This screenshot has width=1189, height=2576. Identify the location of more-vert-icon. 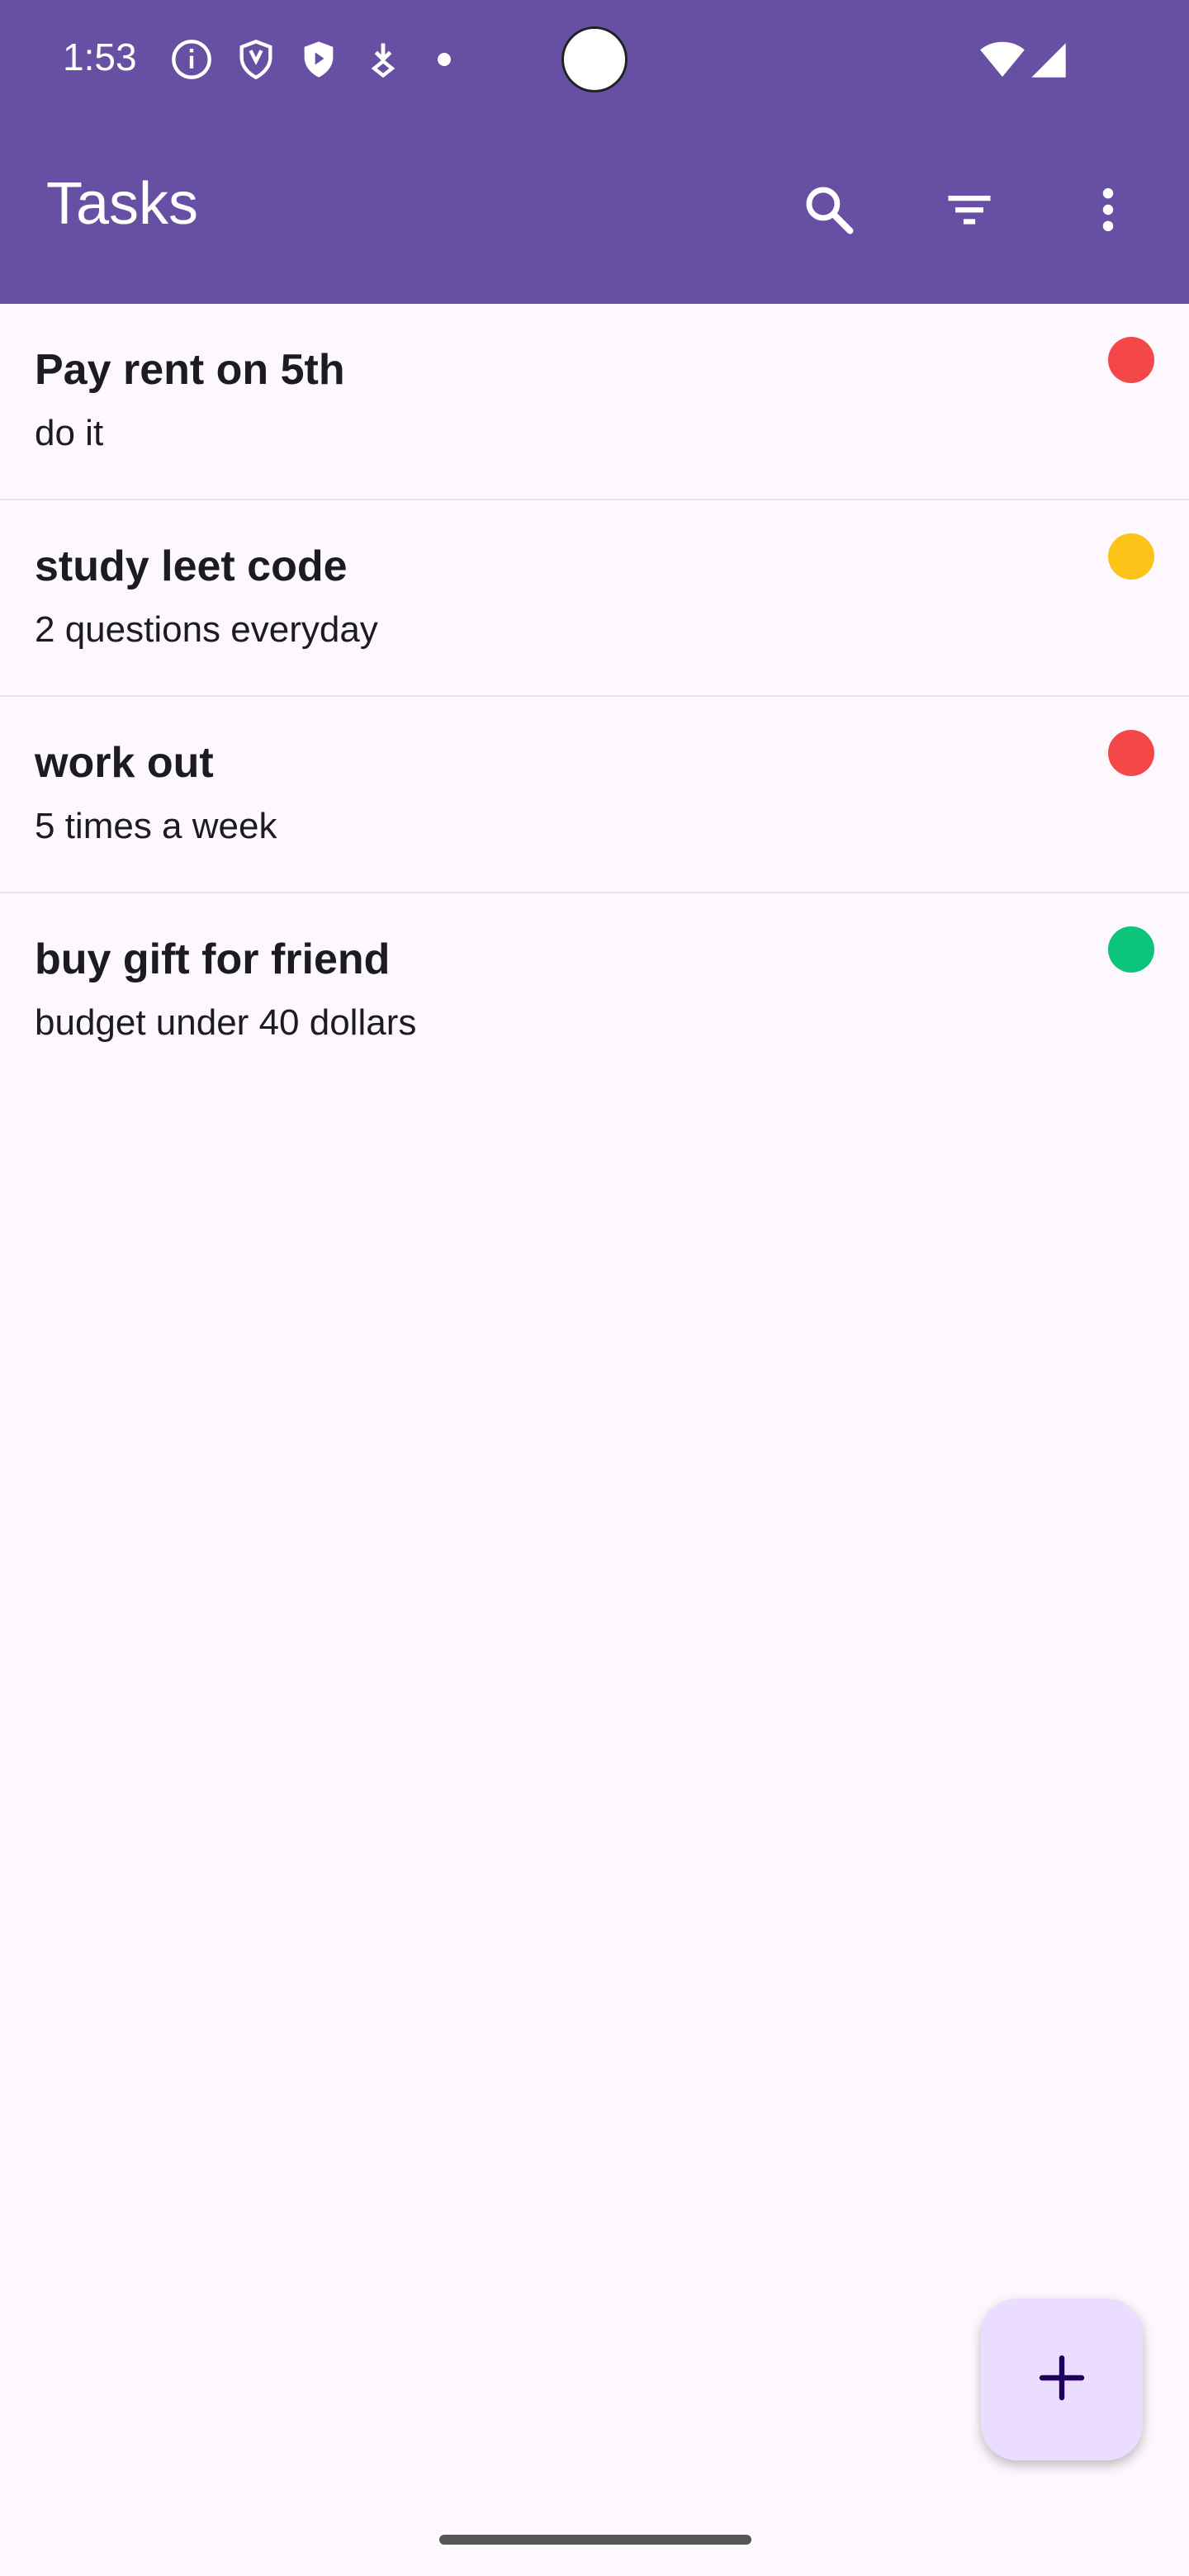
(1108, 212).